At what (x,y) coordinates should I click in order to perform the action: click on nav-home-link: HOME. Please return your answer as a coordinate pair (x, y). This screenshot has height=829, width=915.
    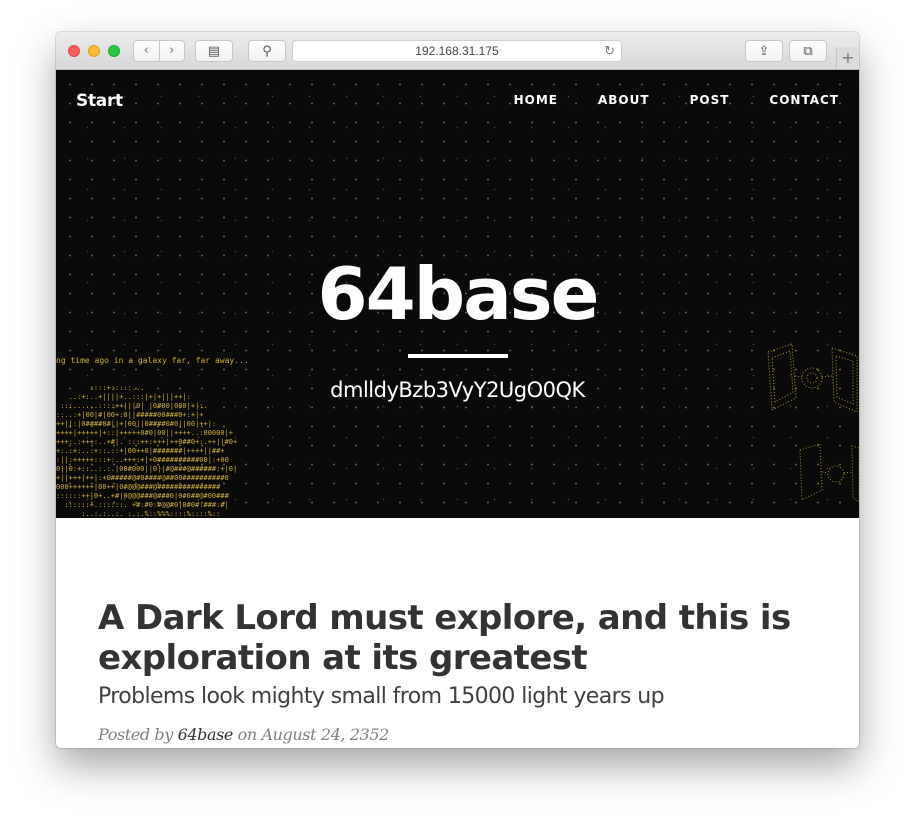
    Looking at the image, I should click on (536, 100).